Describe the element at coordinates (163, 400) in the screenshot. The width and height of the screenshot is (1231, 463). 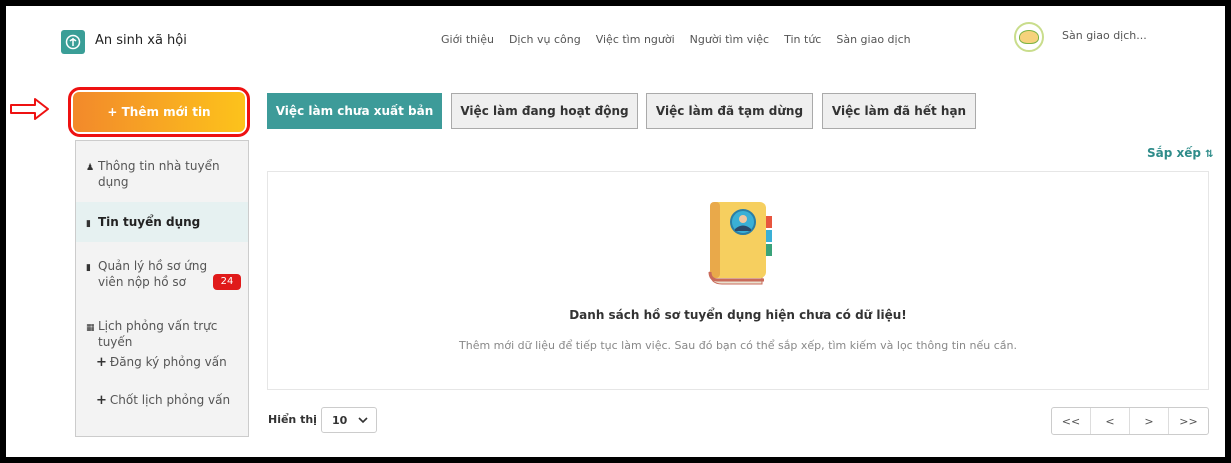
I see `sidebar-subitem-confirm-interview: + Chốt lịch phỏng vấn` at that location.